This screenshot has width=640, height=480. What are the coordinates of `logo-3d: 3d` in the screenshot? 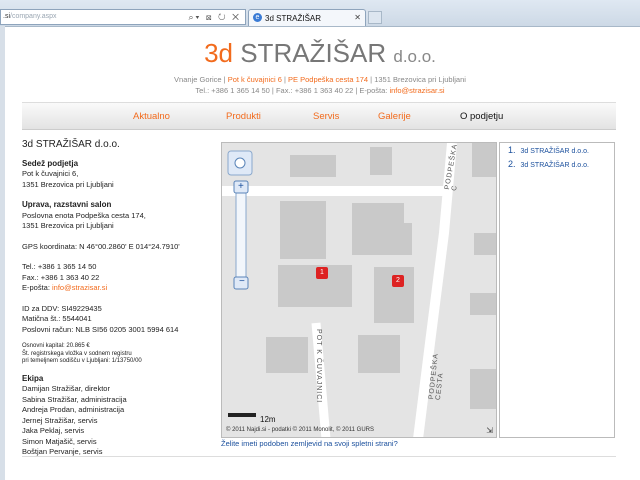 It's located at (218, 53).